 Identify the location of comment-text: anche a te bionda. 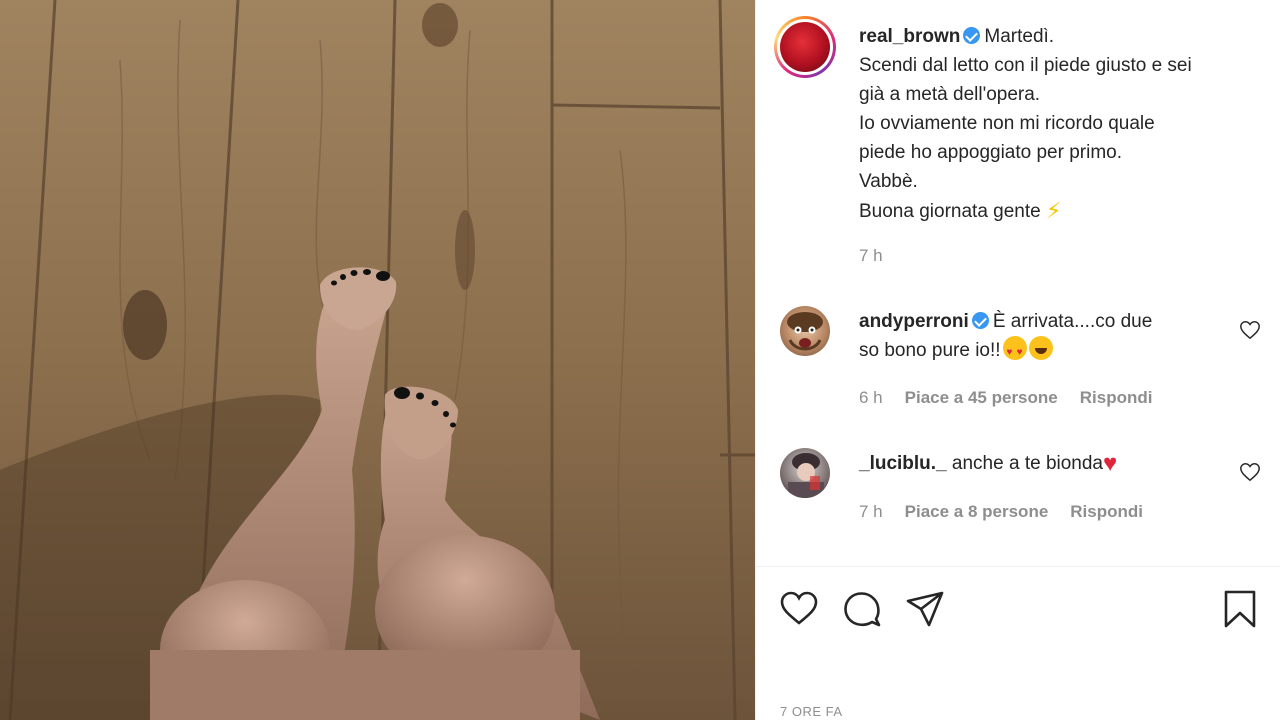
(1027, 463).